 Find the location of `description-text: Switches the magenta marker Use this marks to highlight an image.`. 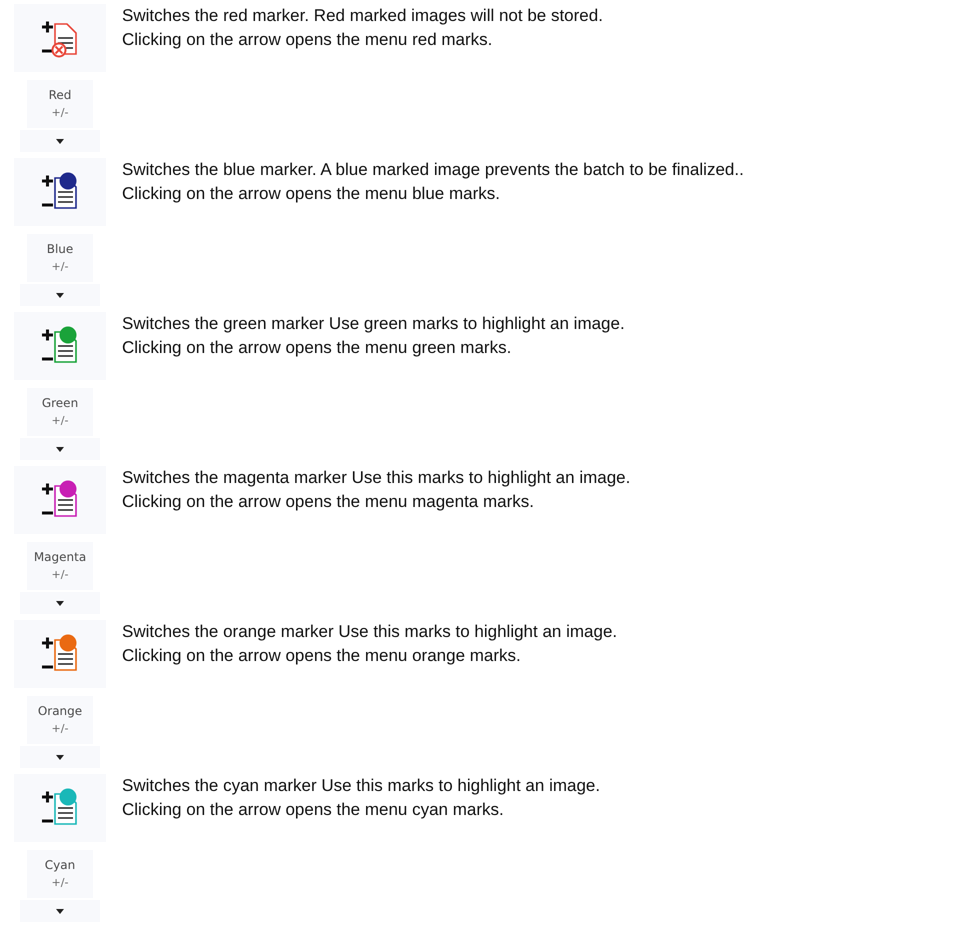

description-text: Switches the magenta marker Use this marks to highlight an image. is located at coordinates (377, 478).